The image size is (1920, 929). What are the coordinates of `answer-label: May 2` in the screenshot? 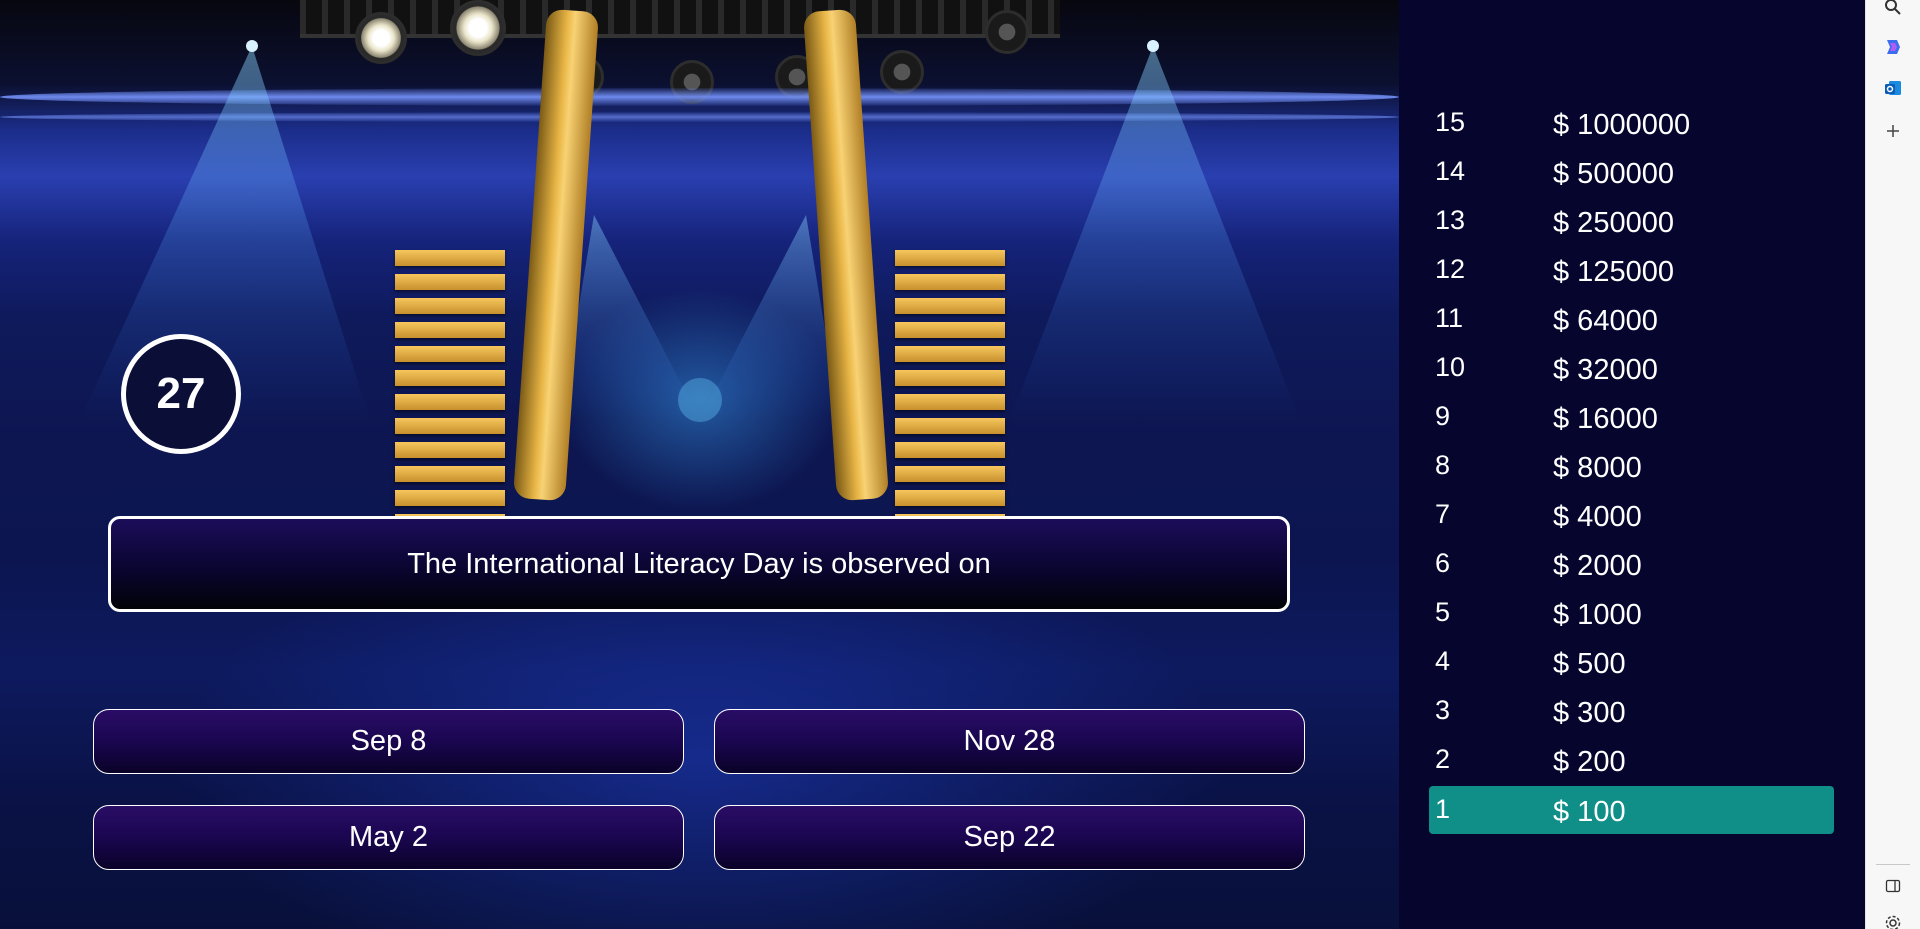 It's located at (388, 837).